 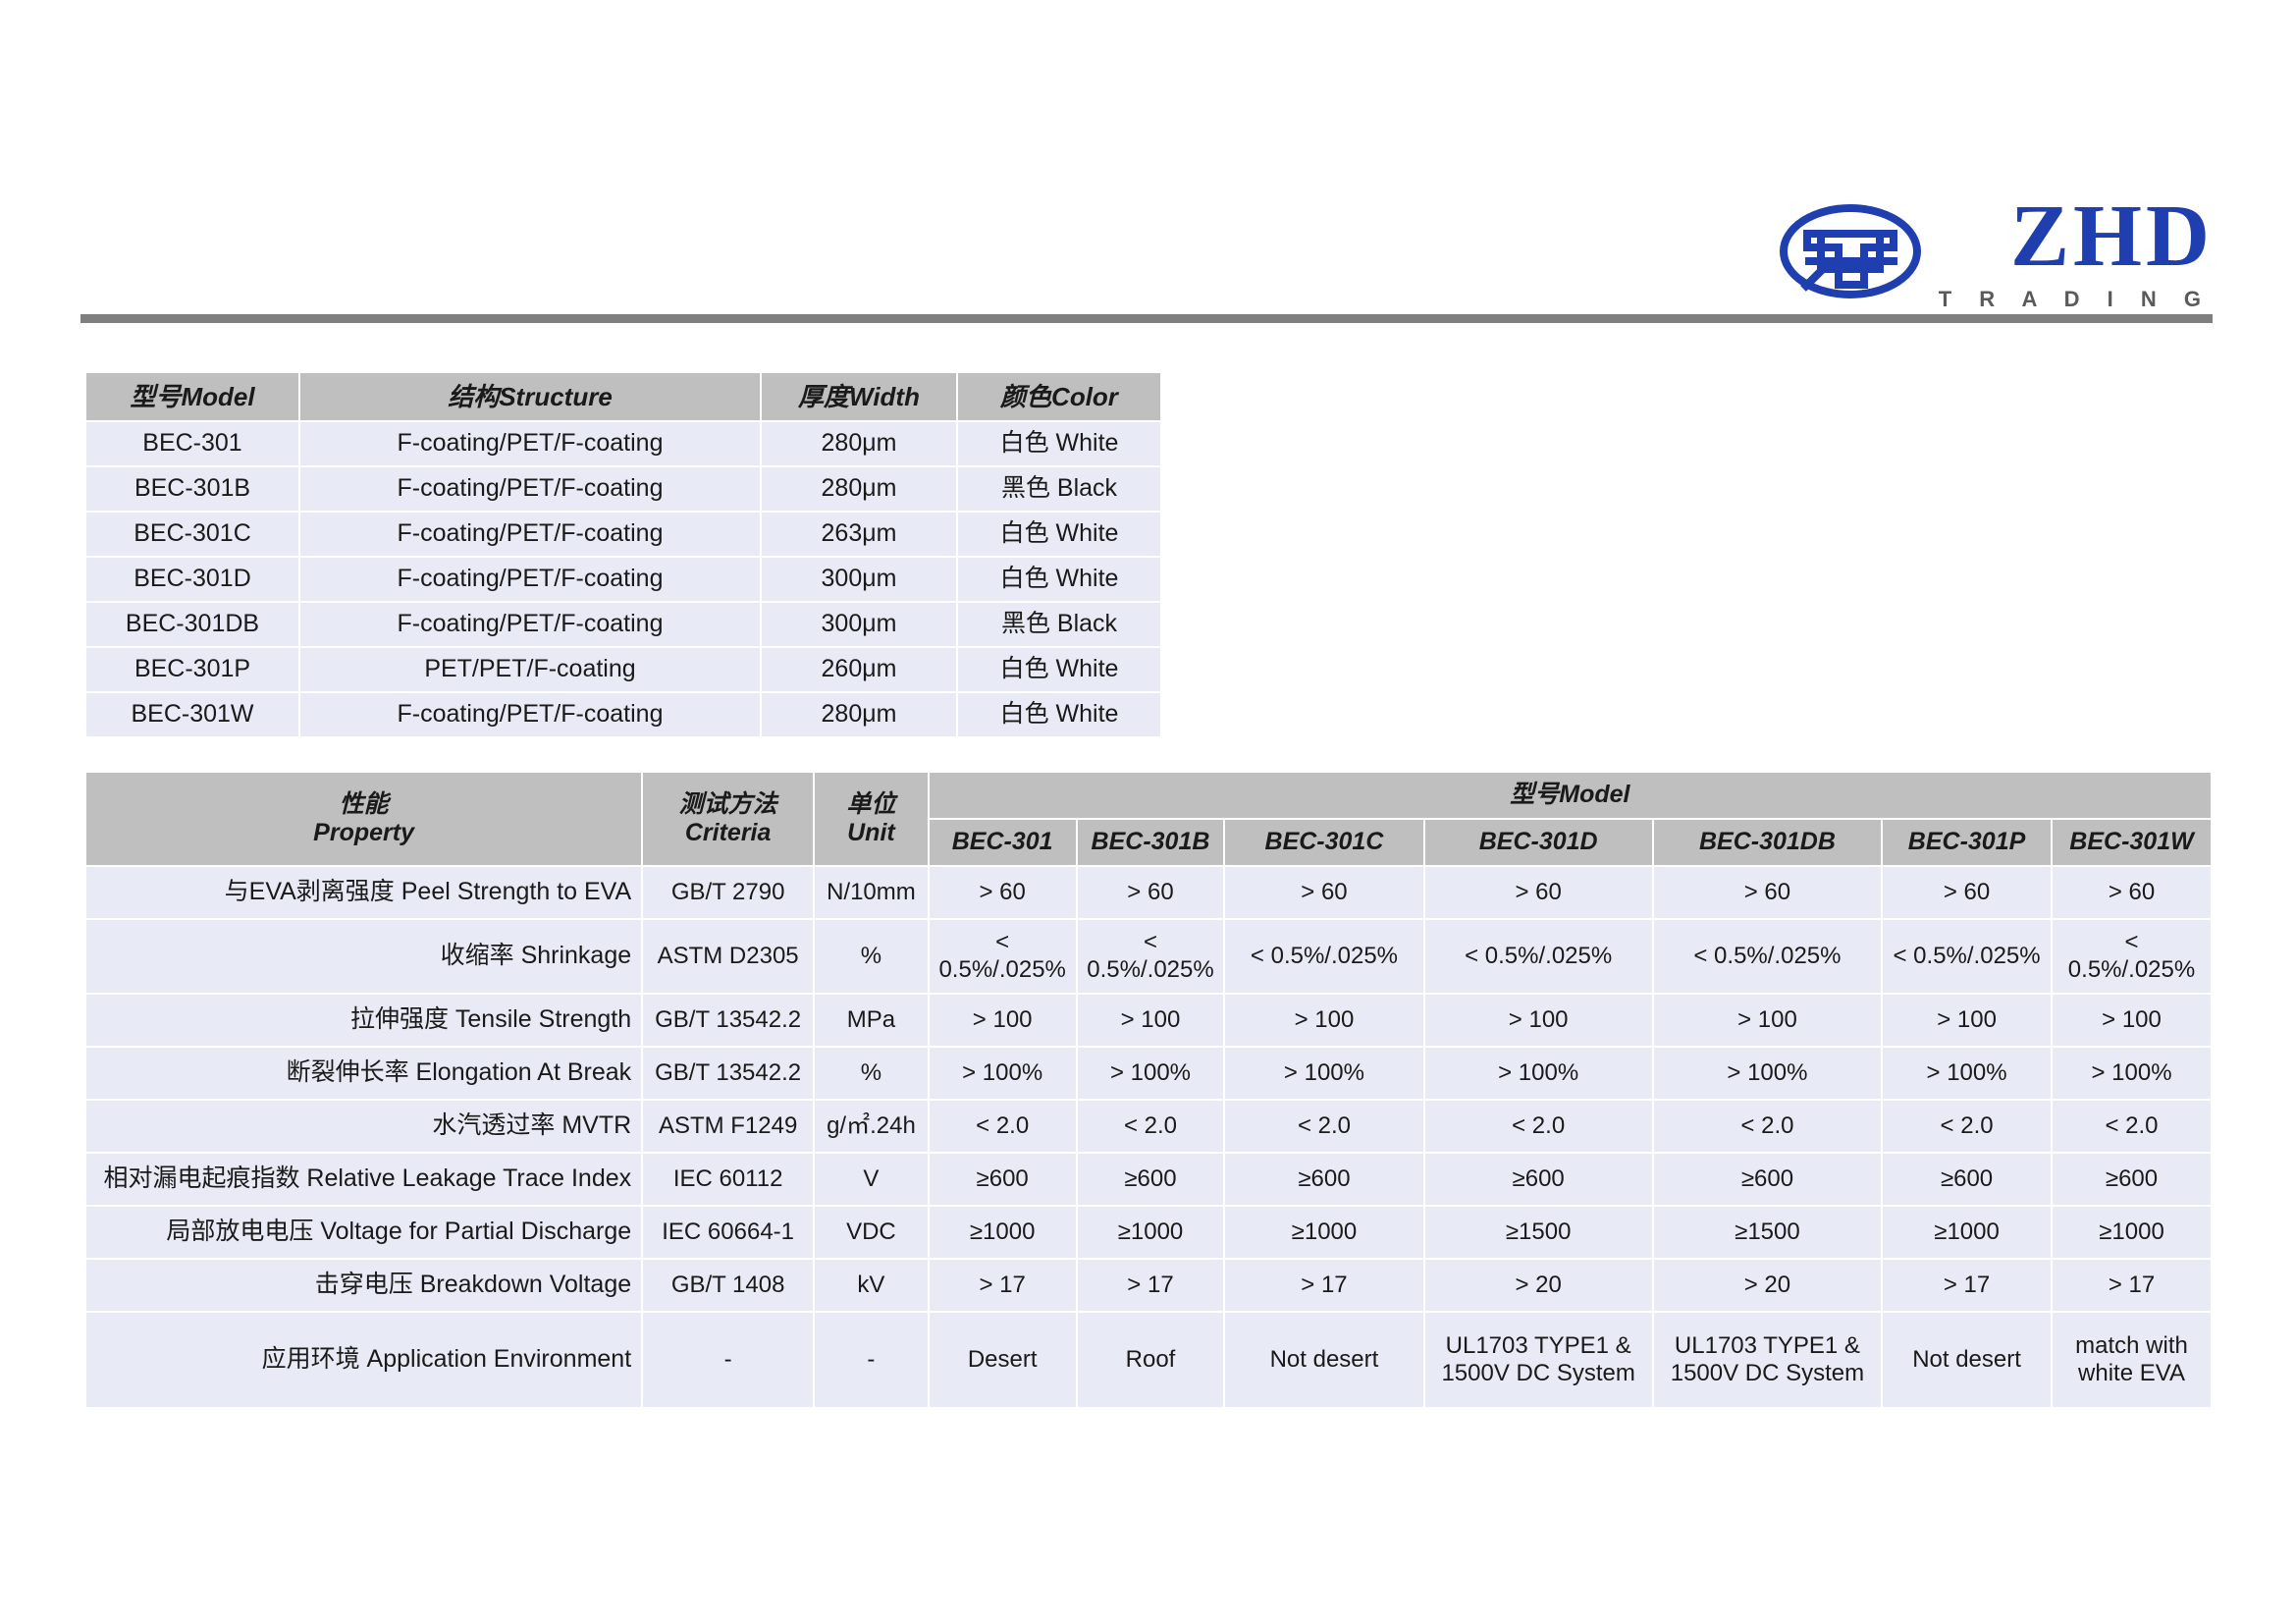 What do you see at coordinates (1324, 1179) in the screenshot?
I see `cell-value-bec-301c: ≥600` at bounding box center [1324, 1179].